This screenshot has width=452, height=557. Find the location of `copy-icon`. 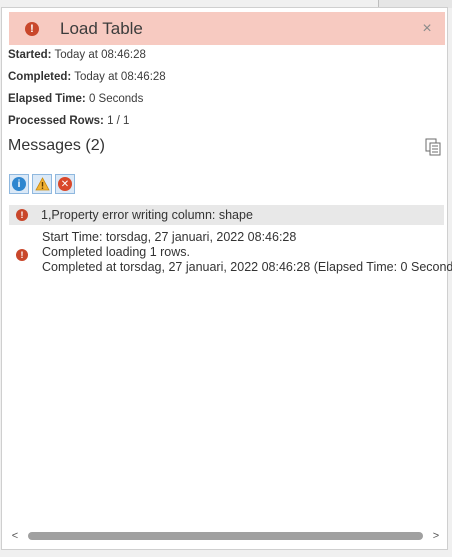

copy-icon is located at coordinates (433, 147).